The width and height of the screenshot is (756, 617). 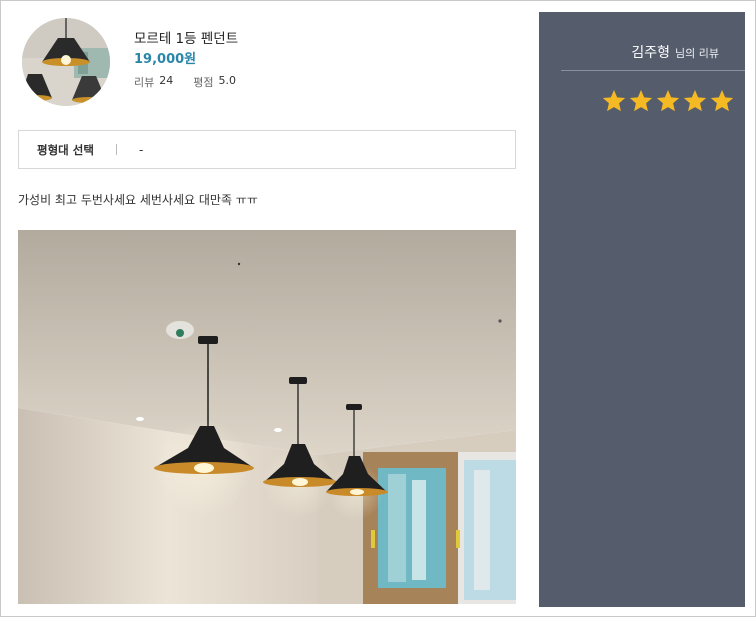 I want to click on rating-value: 5.0, so click(x=227, y=80).